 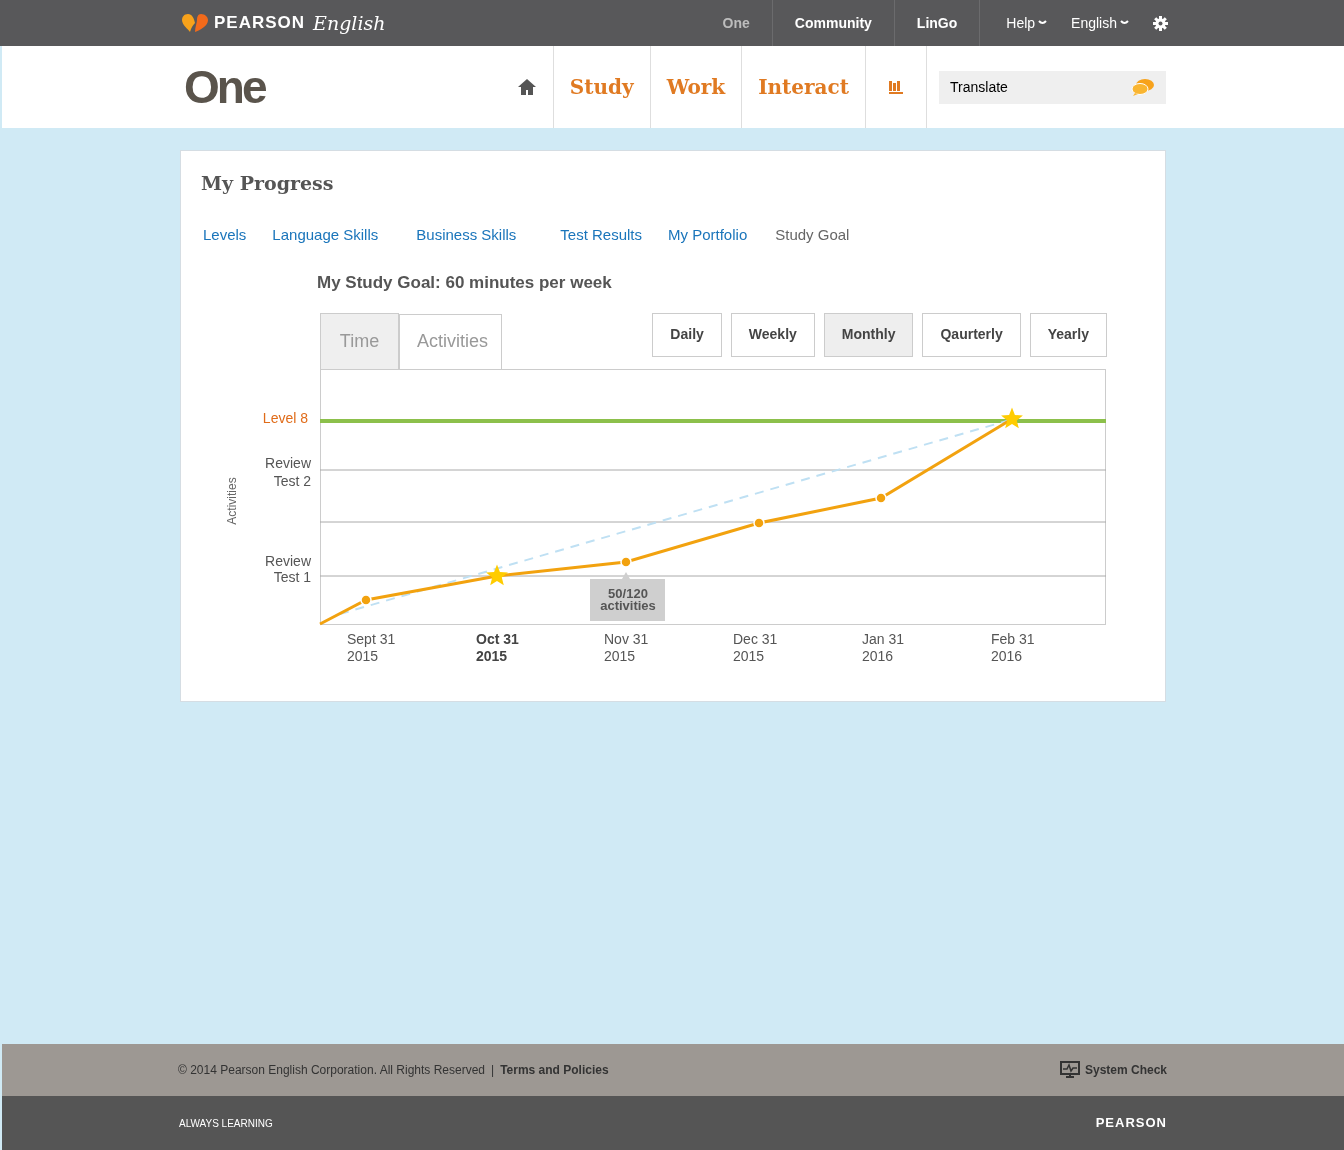 What do you see at coordinates (1013, 647) in the screenshot?
I see `axis-label: Feb 31 2016` at bounding box center [1013, 647].